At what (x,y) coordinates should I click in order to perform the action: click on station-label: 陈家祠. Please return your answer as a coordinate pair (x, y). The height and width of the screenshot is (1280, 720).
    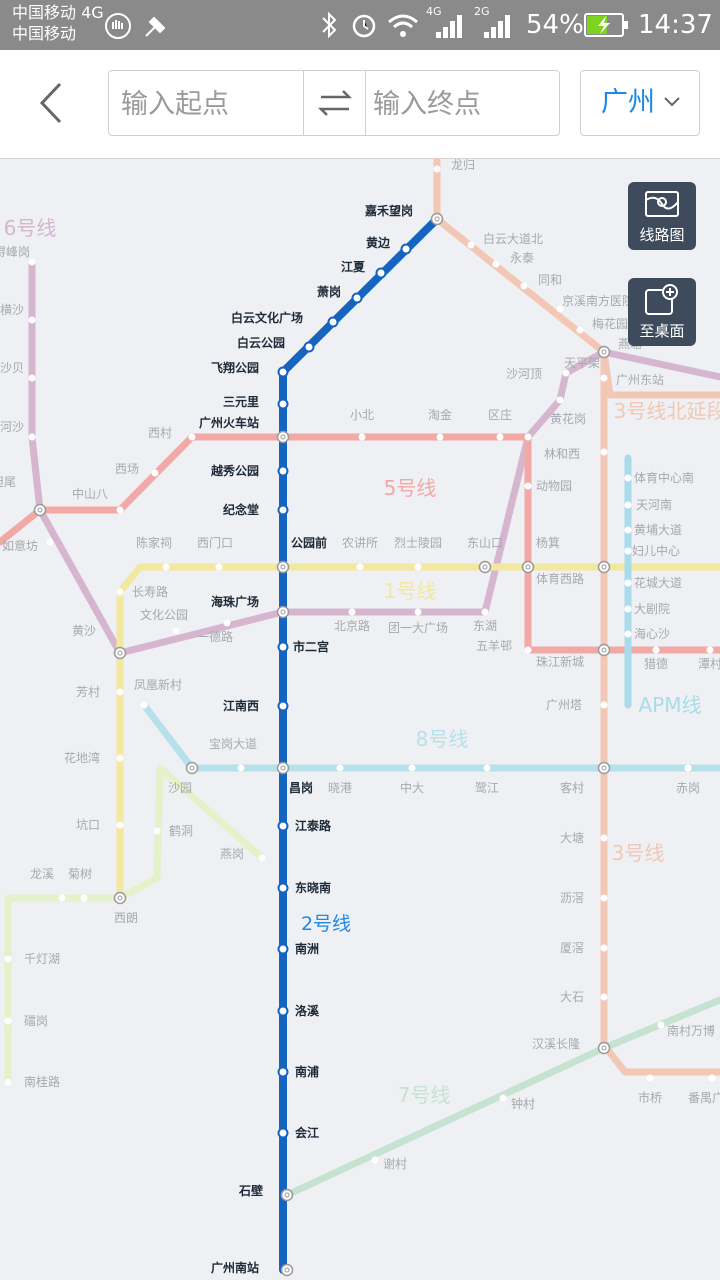
    Looking at the image, I should click on (154, 542).